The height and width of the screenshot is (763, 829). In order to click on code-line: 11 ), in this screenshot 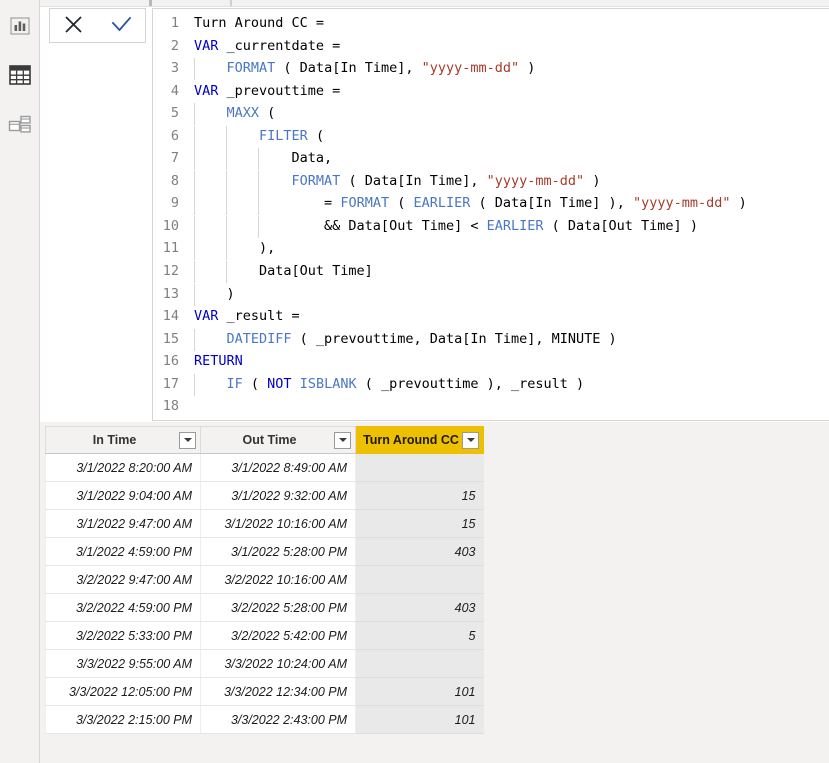, I will do `click(491, 249)`.